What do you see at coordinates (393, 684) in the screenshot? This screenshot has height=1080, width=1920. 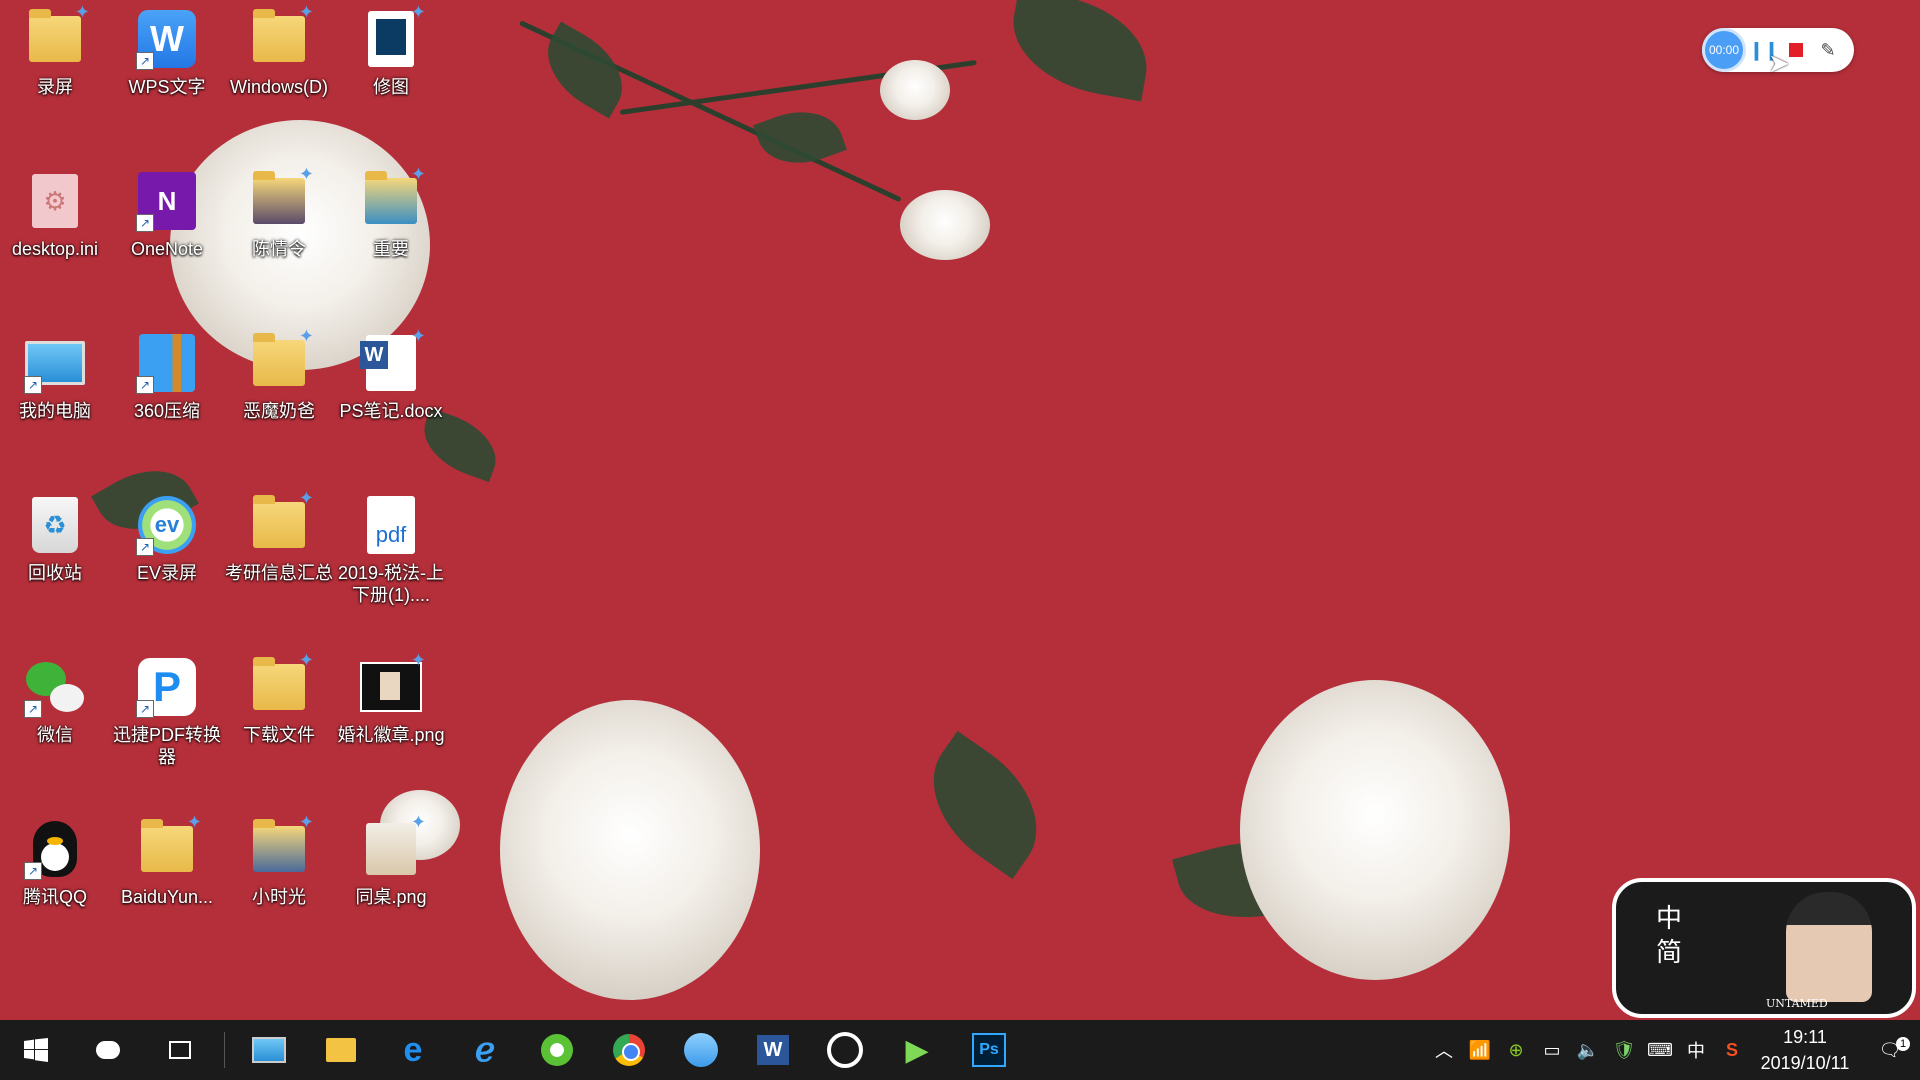 I see `image-file-icon: ✦` at bounding box center [393, 684].